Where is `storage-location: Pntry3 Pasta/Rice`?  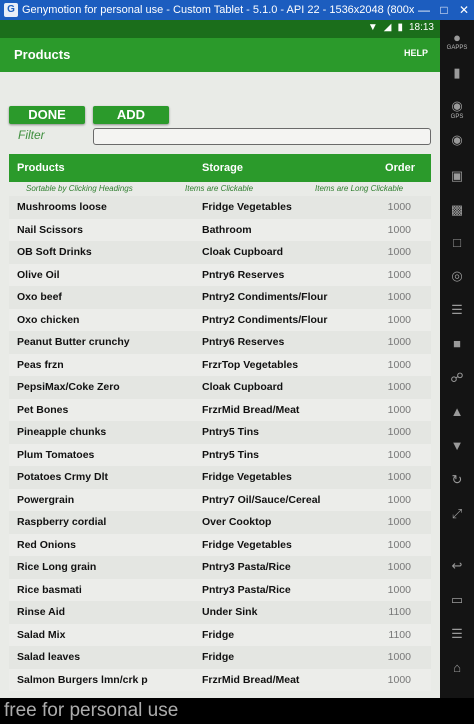 storage-location: Pntry3 Pasta/Rice is located at coordinates (246, 589).